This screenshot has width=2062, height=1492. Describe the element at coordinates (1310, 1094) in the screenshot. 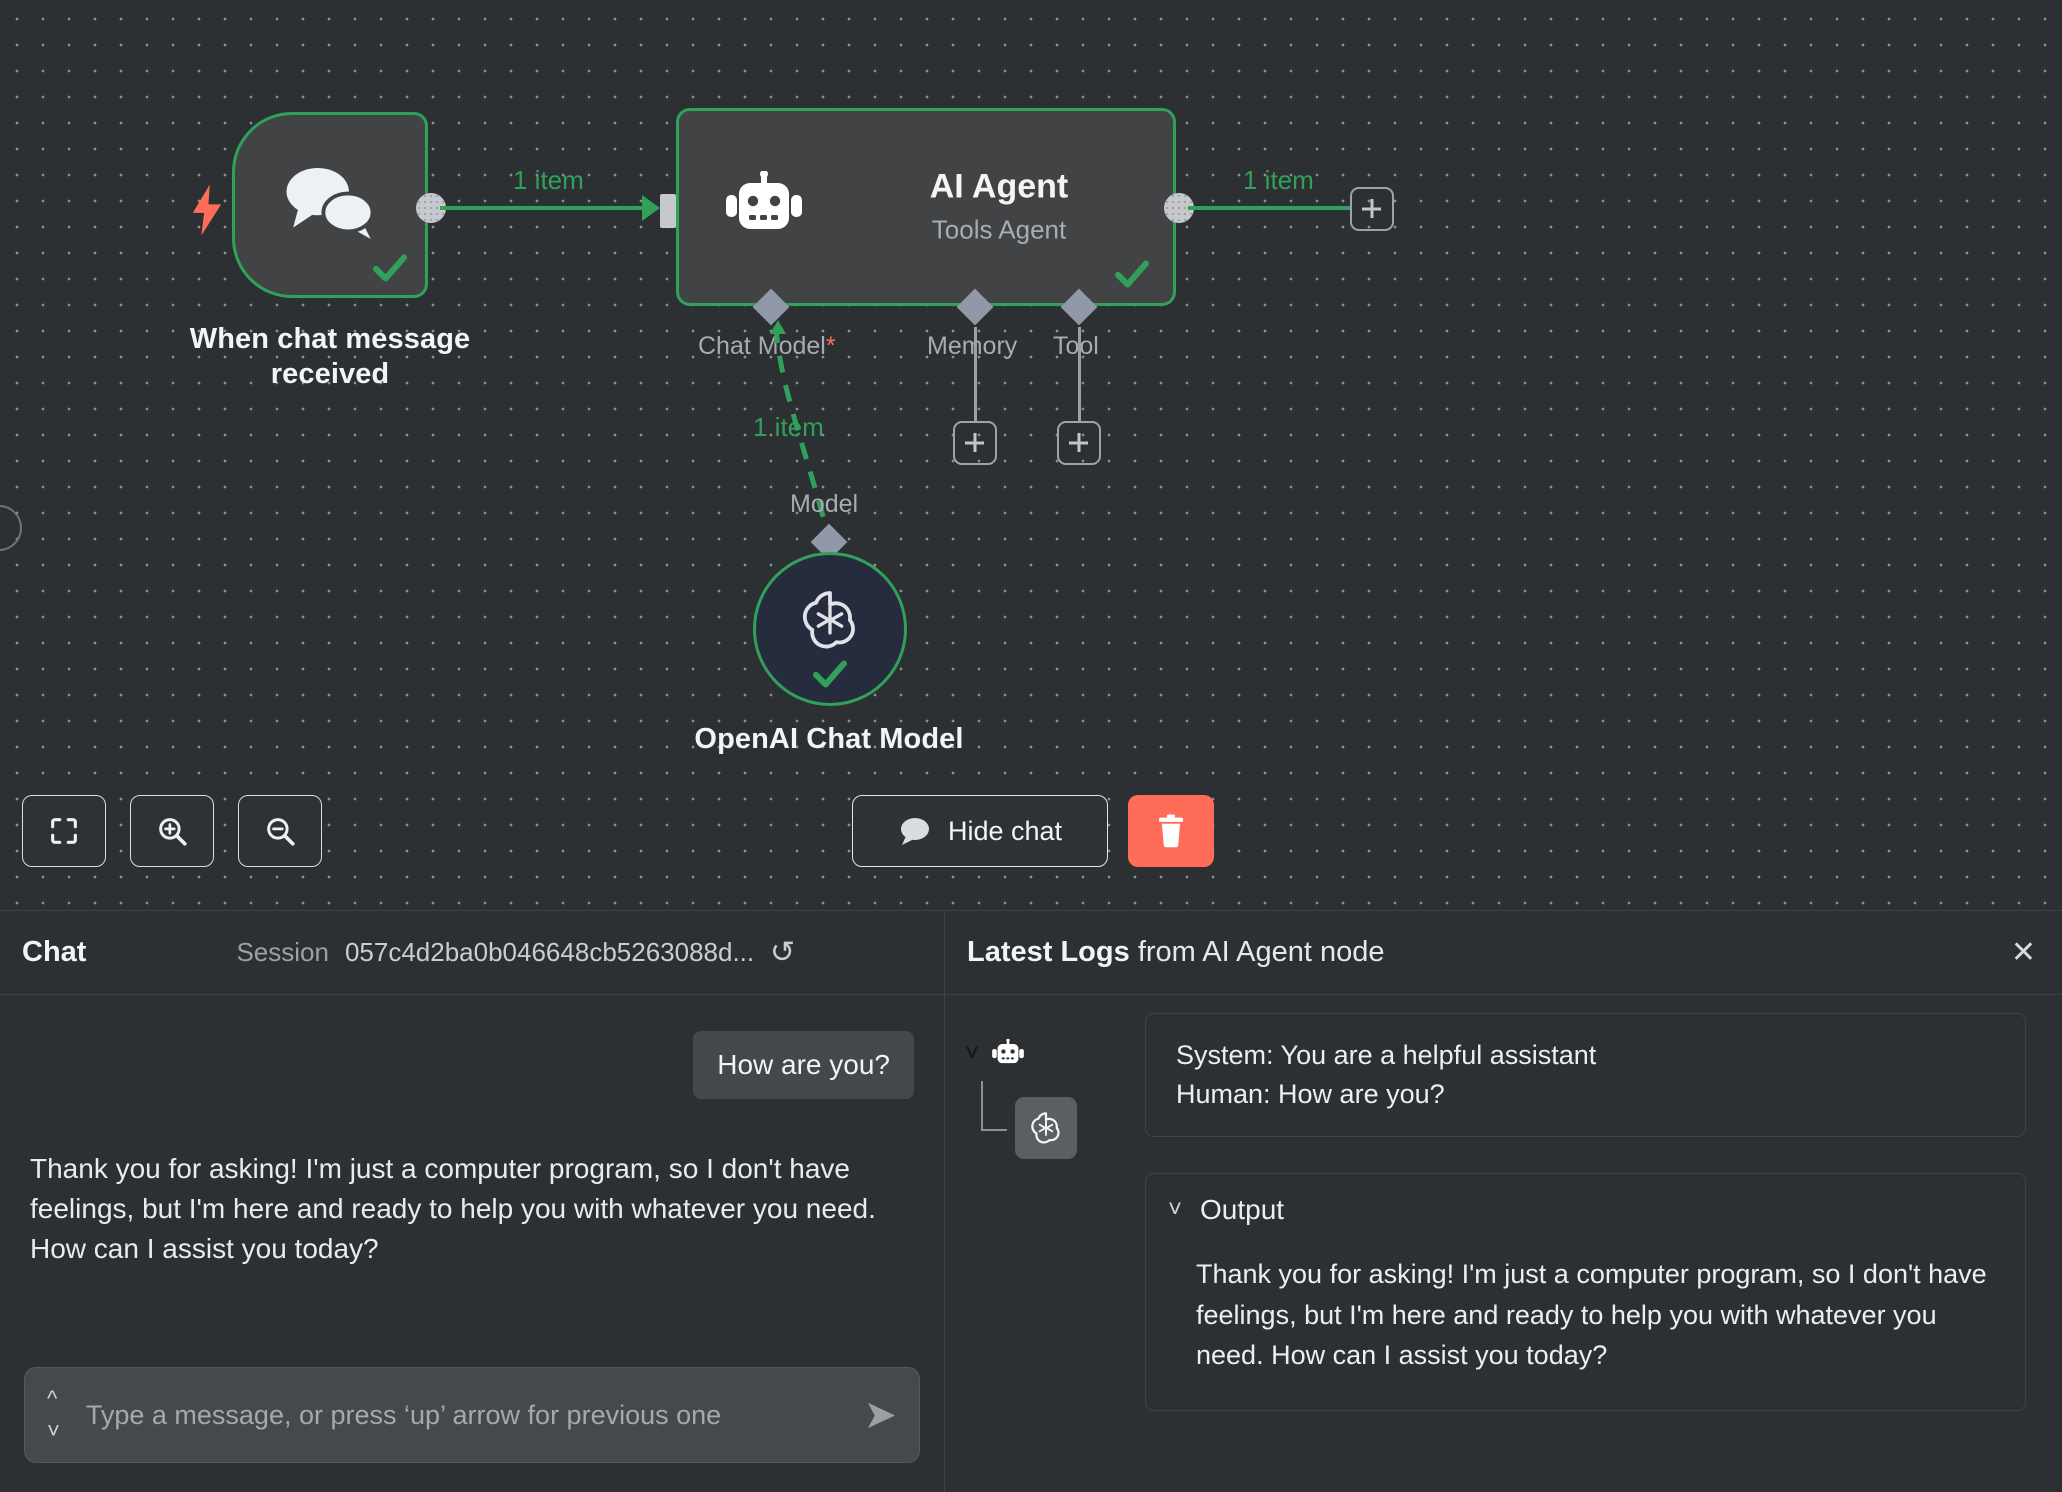

I see `log-input-line-human: Human: How are you?` at that location.